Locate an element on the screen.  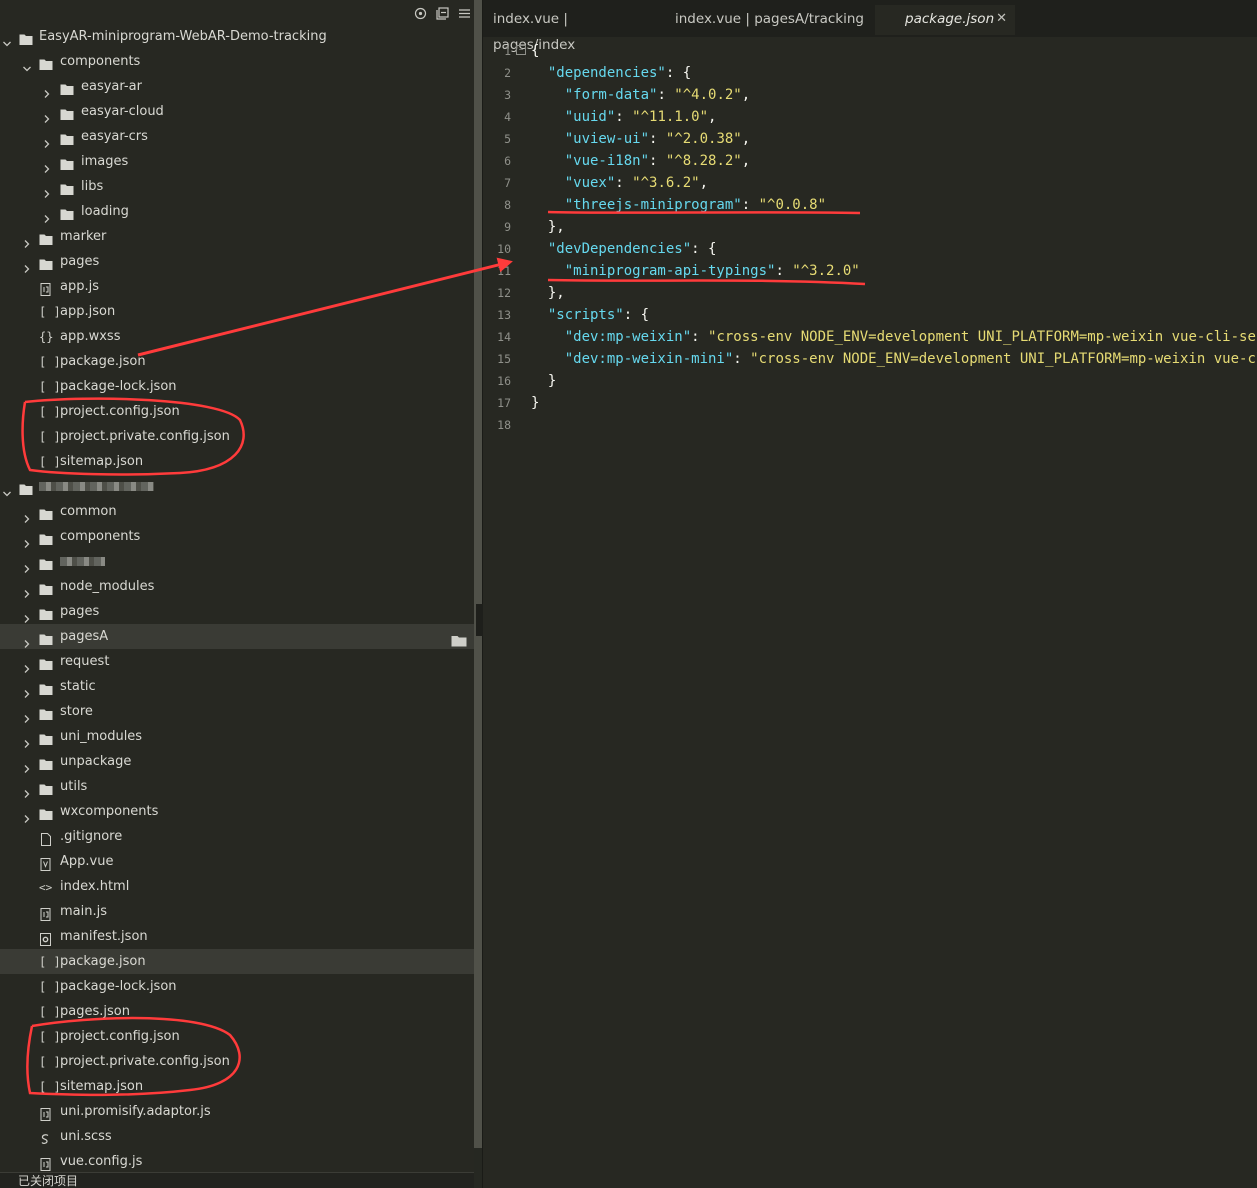
menu-icon is located at coordinates (464, 13).